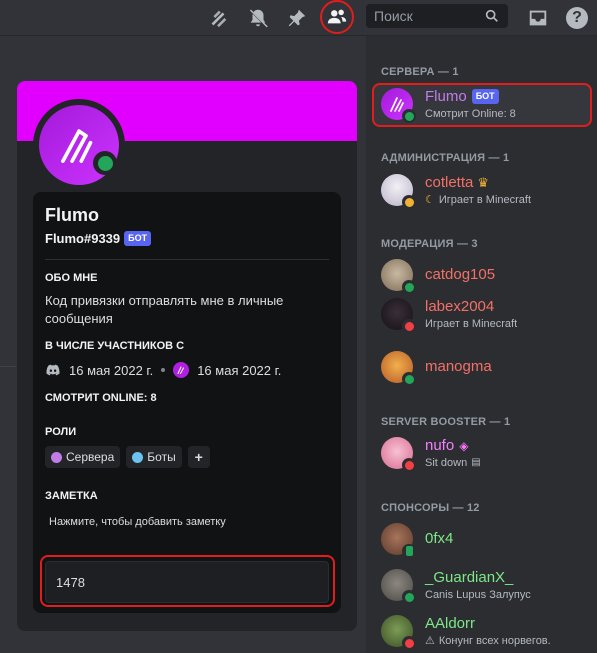 This screenshot has height=653, width=597. Describe the element at coordinates (218, 18) in the screenshot. I see `threads-icon` at that location.